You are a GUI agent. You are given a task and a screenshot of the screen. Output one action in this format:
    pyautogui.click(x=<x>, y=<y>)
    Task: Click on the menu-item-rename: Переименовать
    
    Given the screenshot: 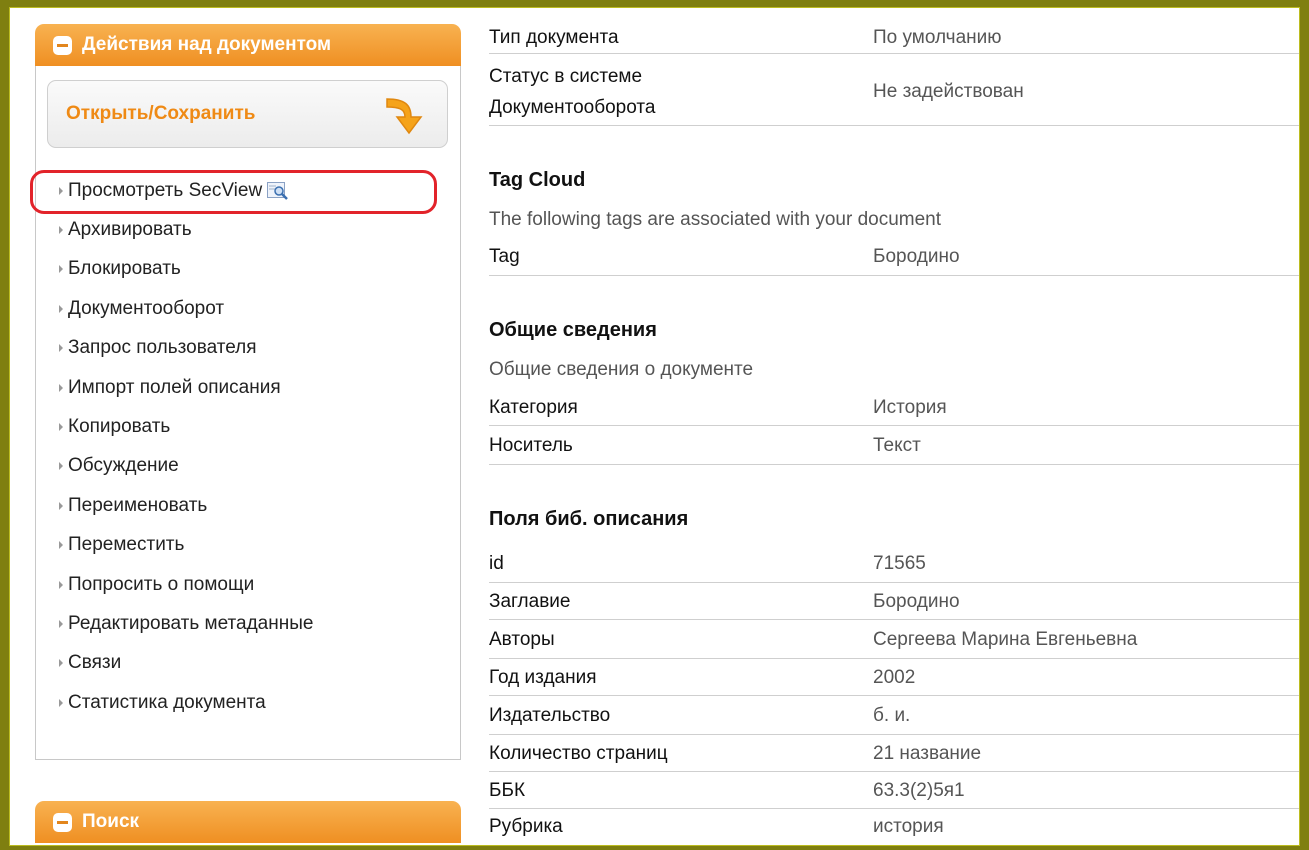 What is the action you would take?
    pyautogui.click(x=254, y=505)
    